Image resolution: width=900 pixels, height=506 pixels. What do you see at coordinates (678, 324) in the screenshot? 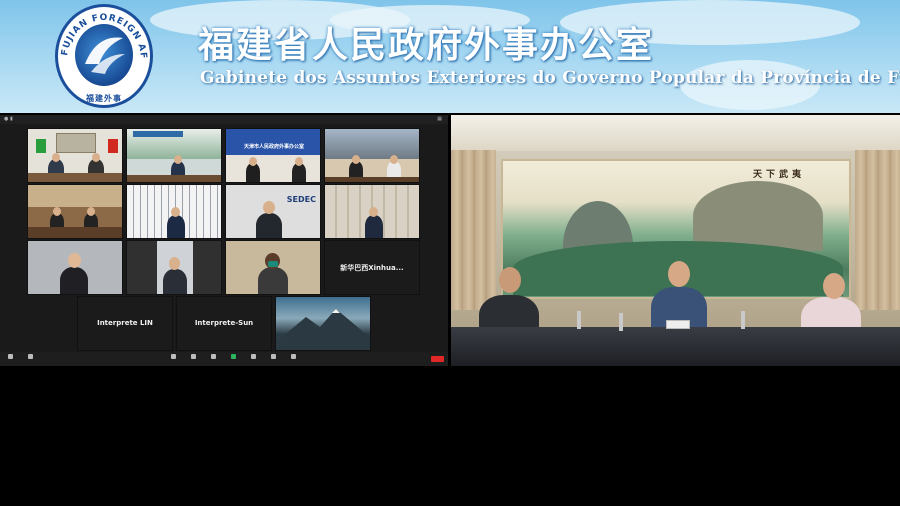
I see `nameplate` at bounding box center [678, 324].